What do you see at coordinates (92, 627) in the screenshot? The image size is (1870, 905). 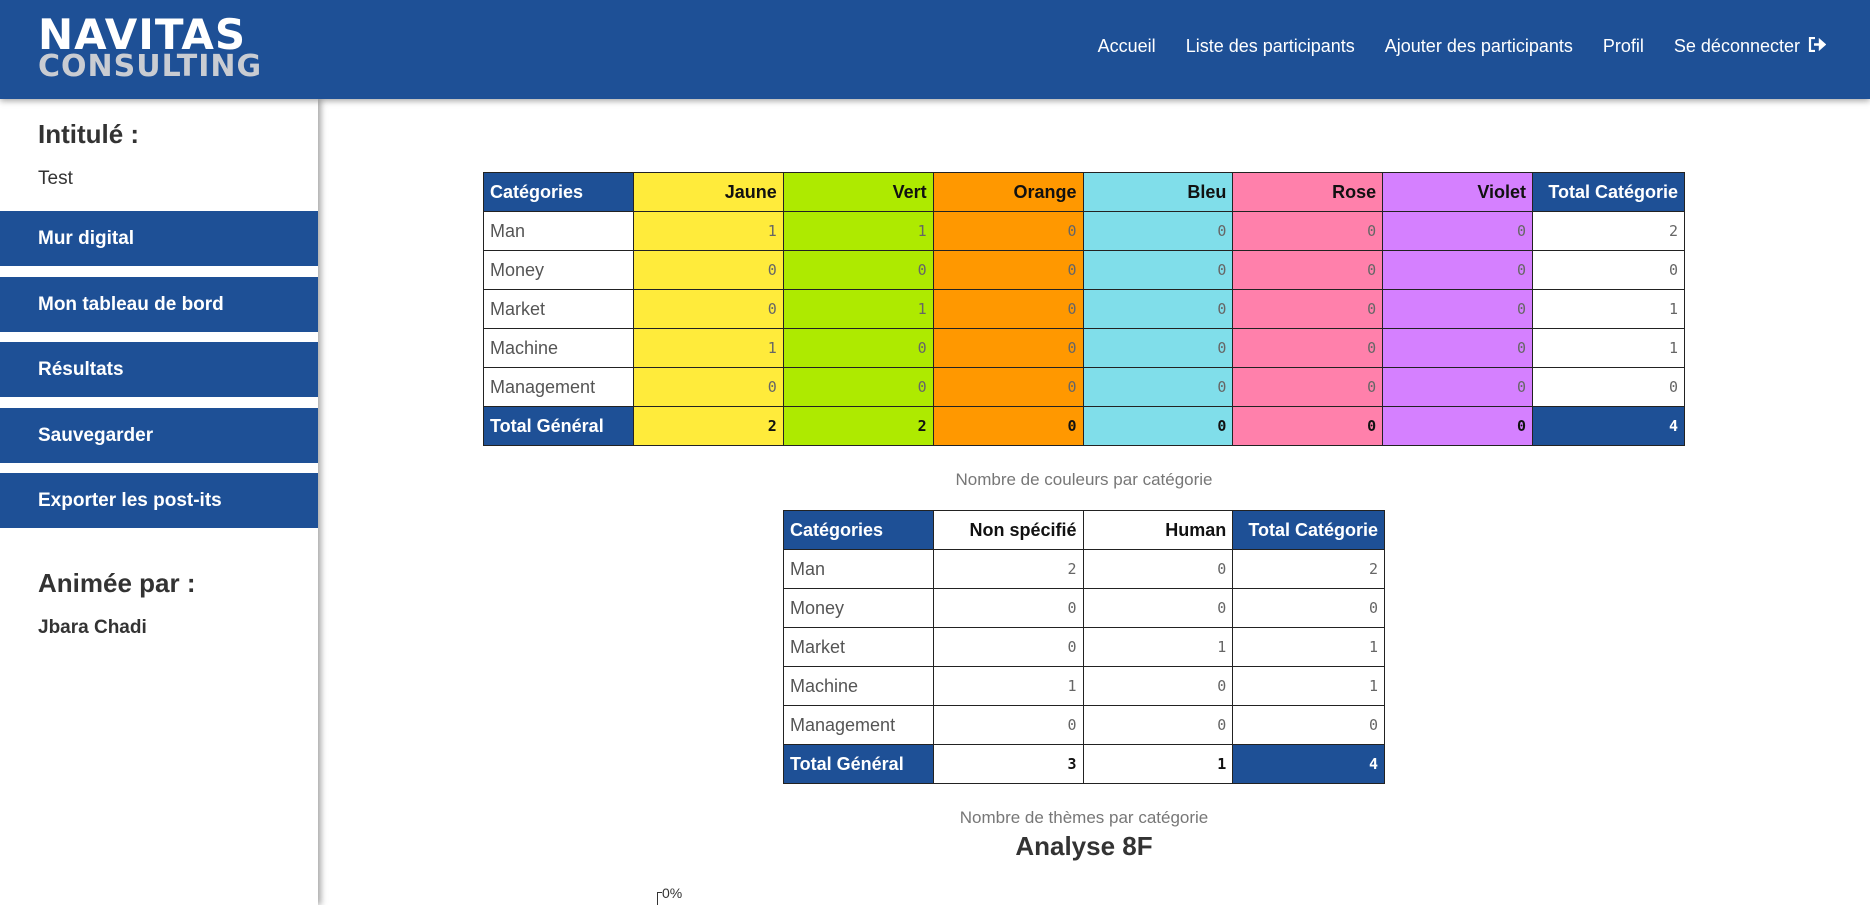 I see `animee-par-value: Jbara Chadi` at bounding box center [92, 627].